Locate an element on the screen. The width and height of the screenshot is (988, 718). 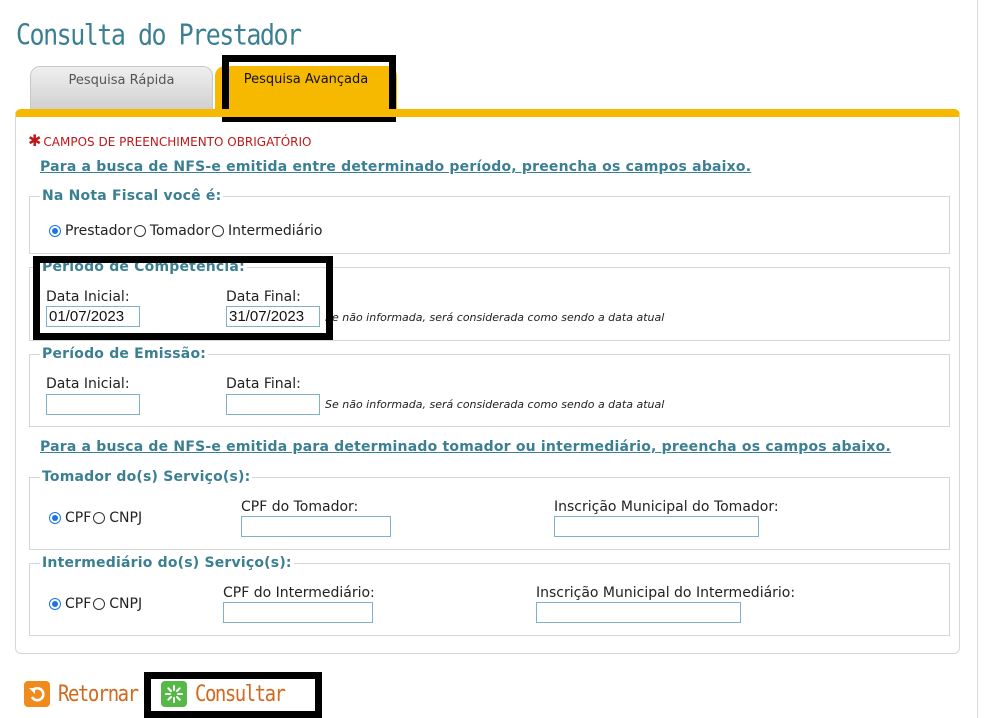
required-fields-note: ✱ CAMPOS DE PREENCHIMENTO OBRIGATÓRIO is located at coordinates (169, 140).